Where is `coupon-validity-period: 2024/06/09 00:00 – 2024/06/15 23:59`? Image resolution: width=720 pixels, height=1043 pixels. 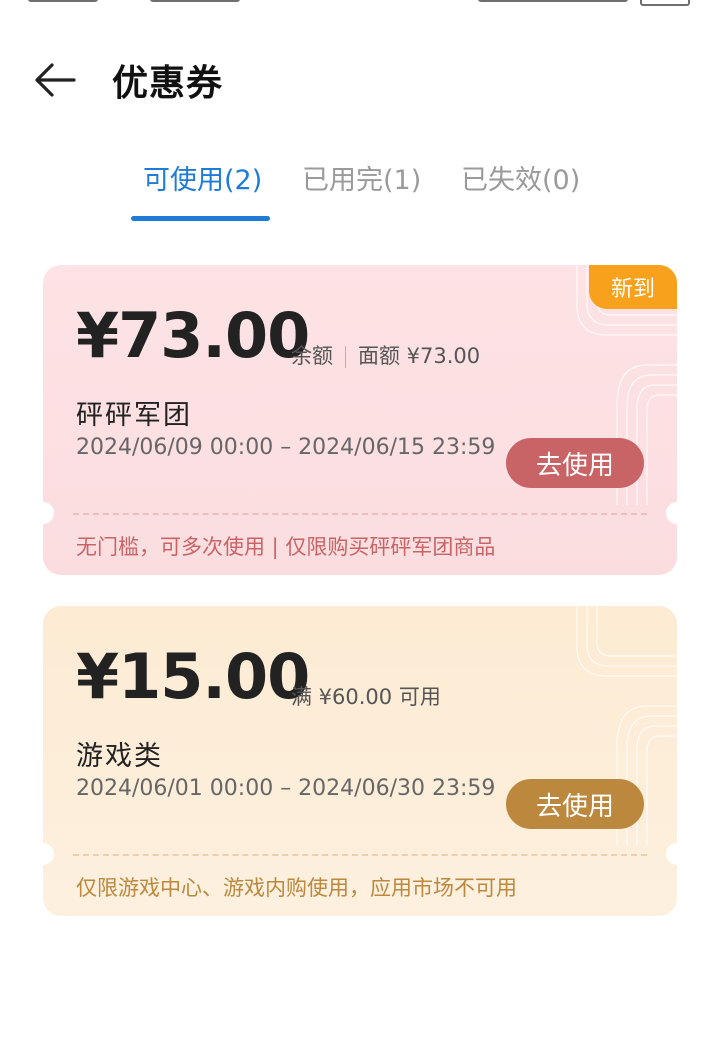 coupon-validity-period: 2024/06/09 00:00 – 2024/06/15 23:59 is located at coordinates (286, 447).